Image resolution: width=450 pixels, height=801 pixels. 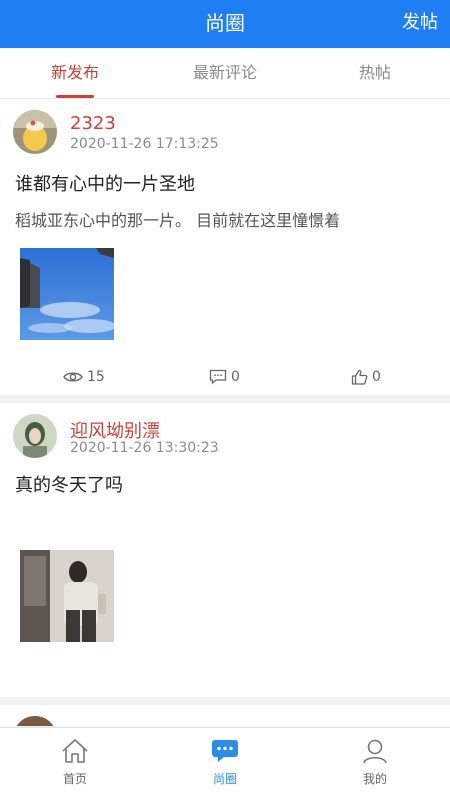 I want to click on comment-button: 0, so click(x=224, y=377).